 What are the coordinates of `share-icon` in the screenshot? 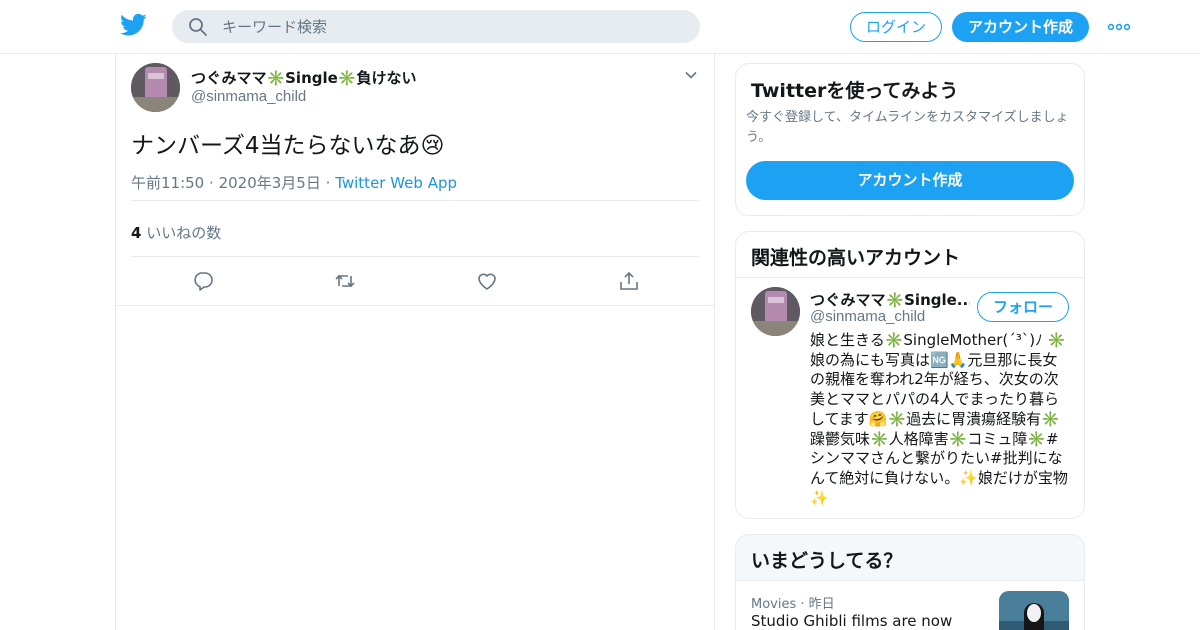 It's located at (629, 281).